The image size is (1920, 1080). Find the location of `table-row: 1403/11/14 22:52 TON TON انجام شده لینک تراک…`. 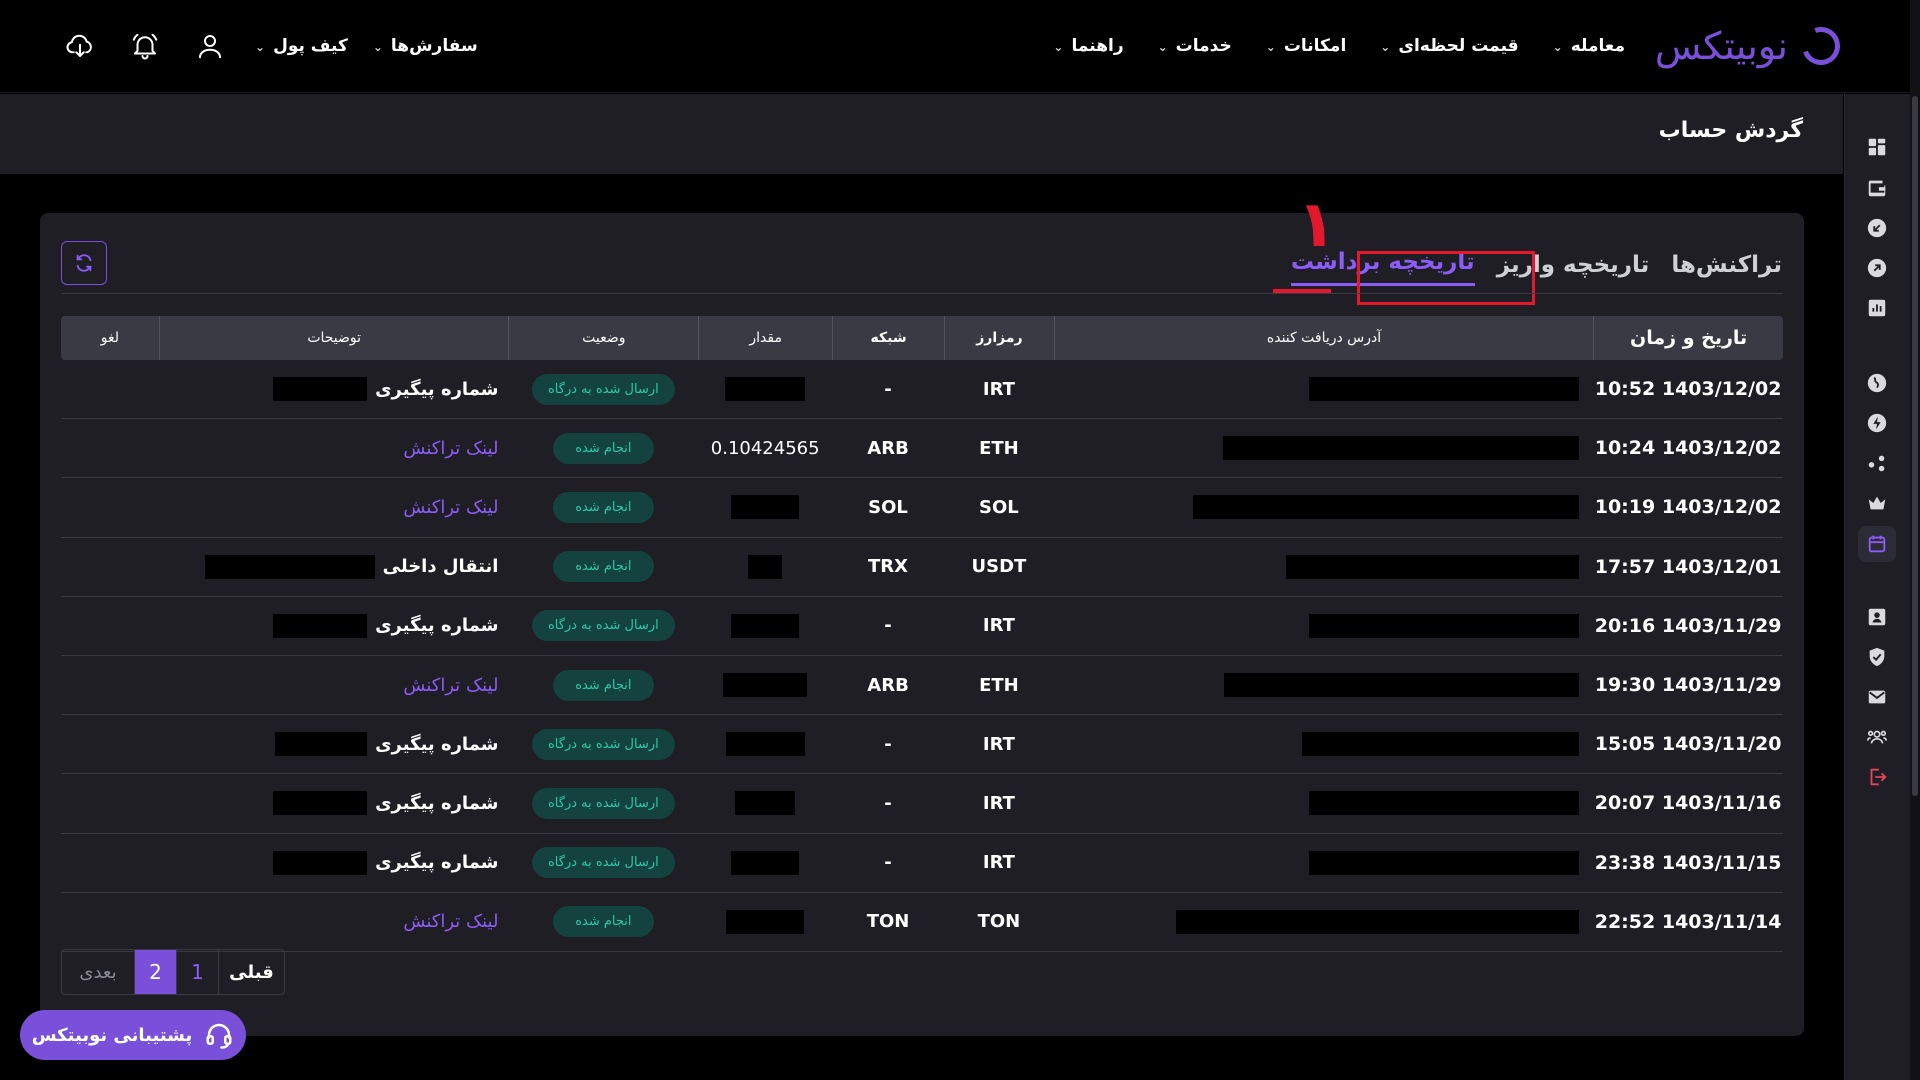

table-row: 1403/11/14 22:52 TON TON انجام شده لینک تراک… is located at coordinates (922, 922).